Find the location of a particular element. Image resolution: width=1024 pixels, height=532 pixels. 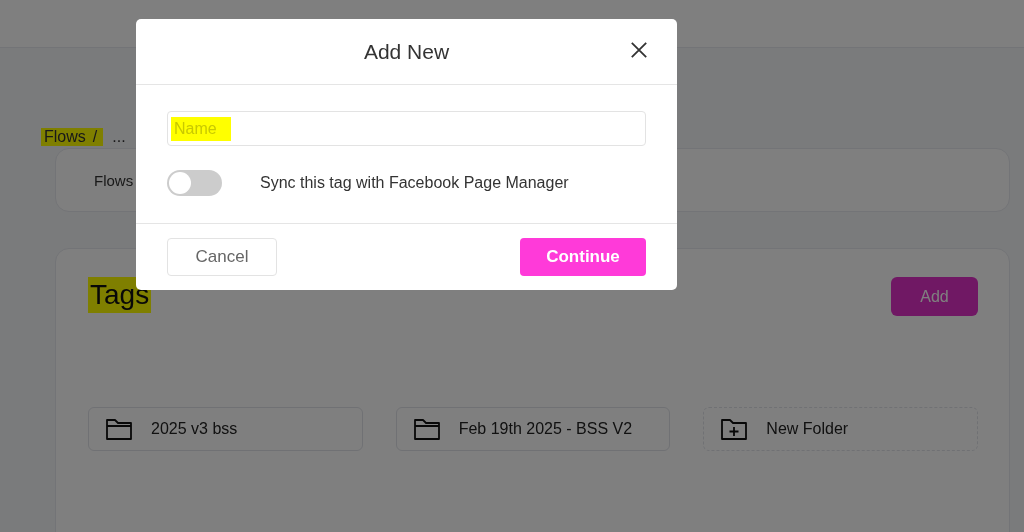

cancel-button: Cancel is located at coordinates (222, 257).